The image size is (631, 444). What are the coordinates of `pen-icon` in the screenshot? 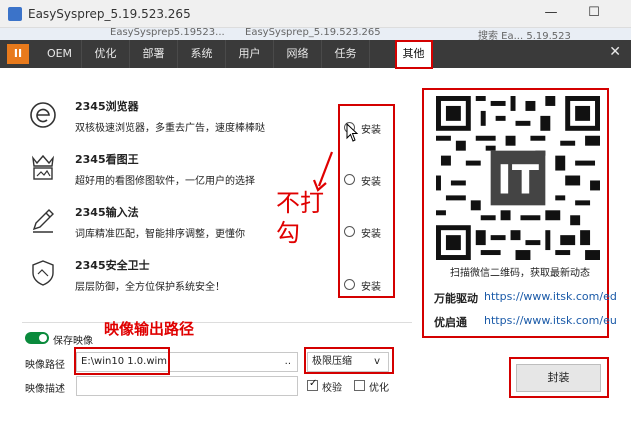 It's located at (43, 221).